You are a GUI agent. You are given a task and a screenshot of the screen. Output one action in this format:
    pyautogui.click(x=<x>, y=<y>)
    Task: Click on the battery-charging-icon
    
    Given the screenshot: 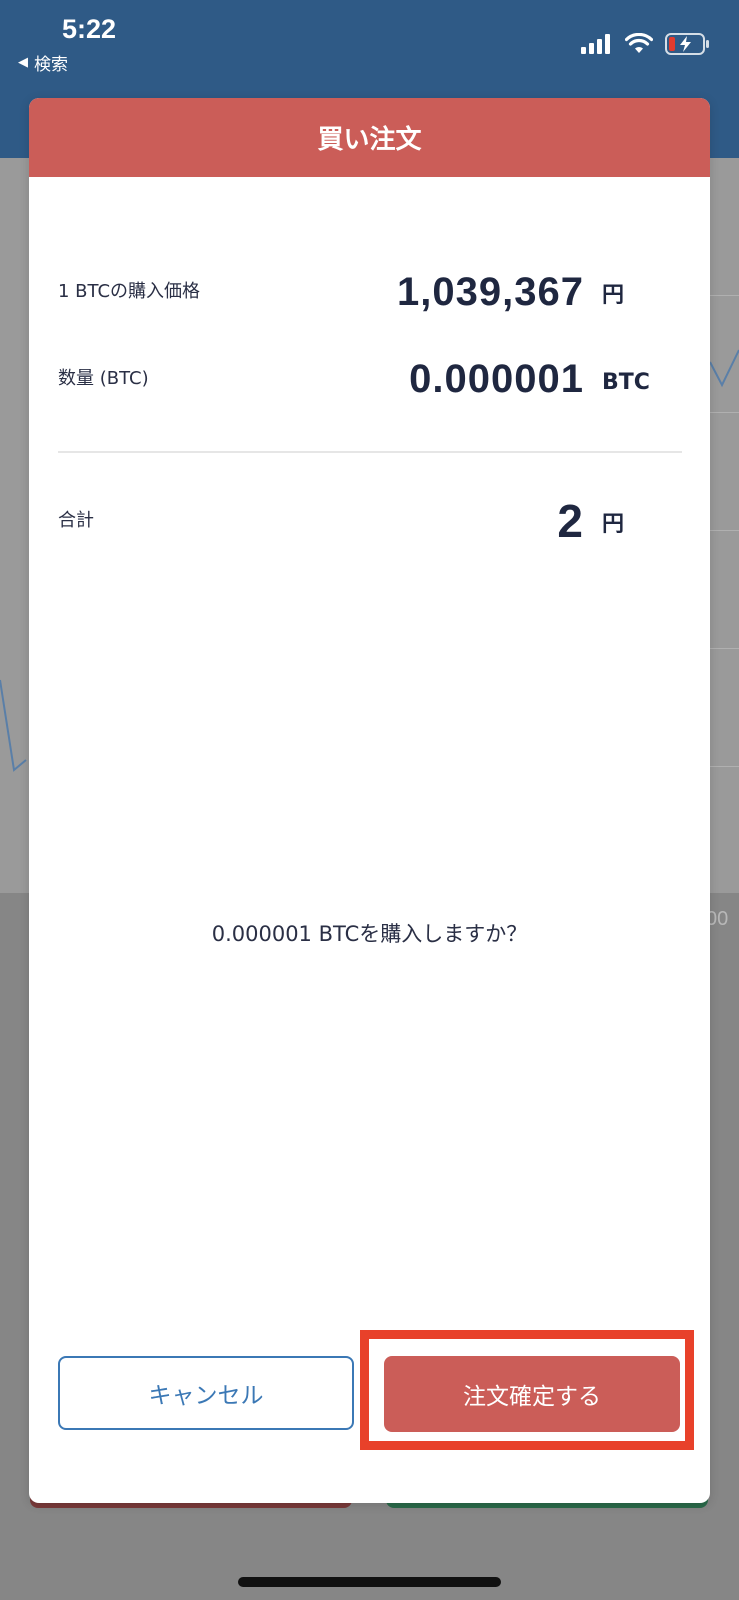 What is the action you would take?
    pyautogui.click(x=687, y=44)
    